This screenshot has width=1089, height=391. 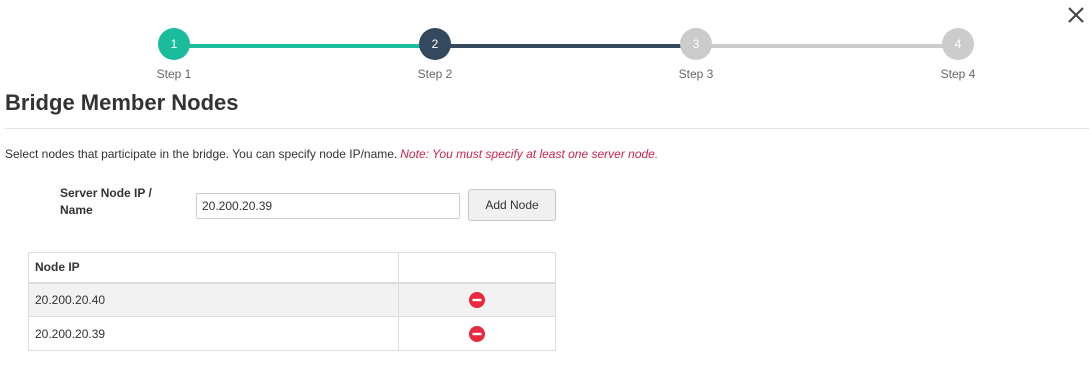 I want to click on table-row: 20.200.20.39, so click(x=292, y=333).